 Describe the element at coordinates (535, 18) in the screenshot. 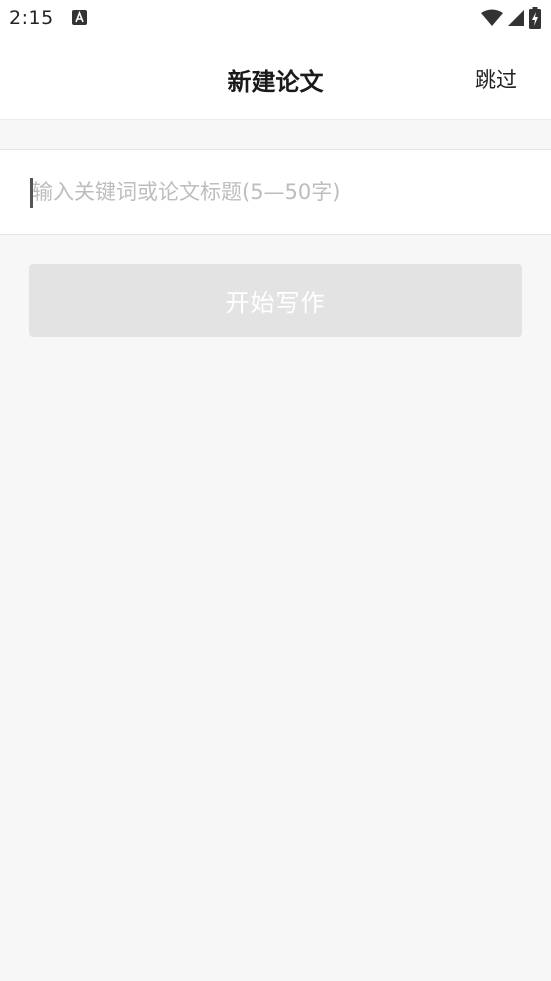

I see `battery-charging-icon` at that location.